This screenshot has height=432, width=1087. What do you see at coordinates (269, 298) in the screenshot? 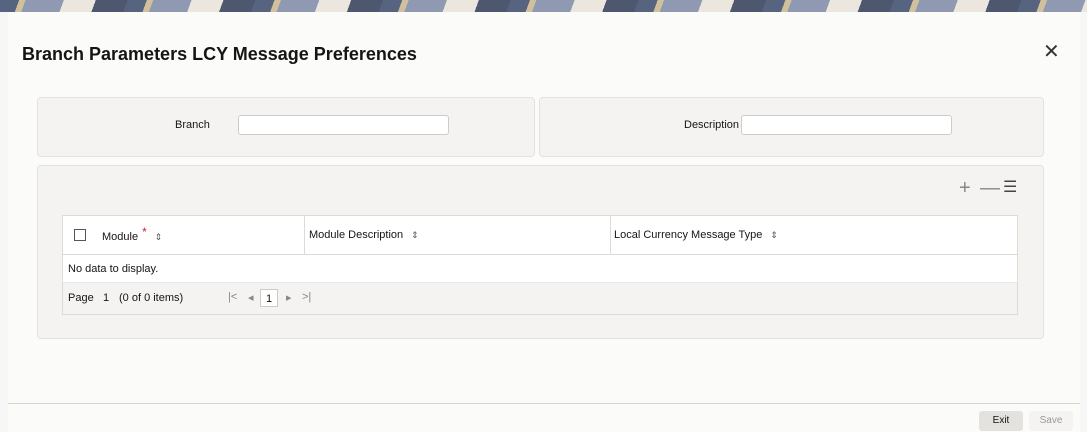
I see `current-page: 1` at bounding box center [269, 298].